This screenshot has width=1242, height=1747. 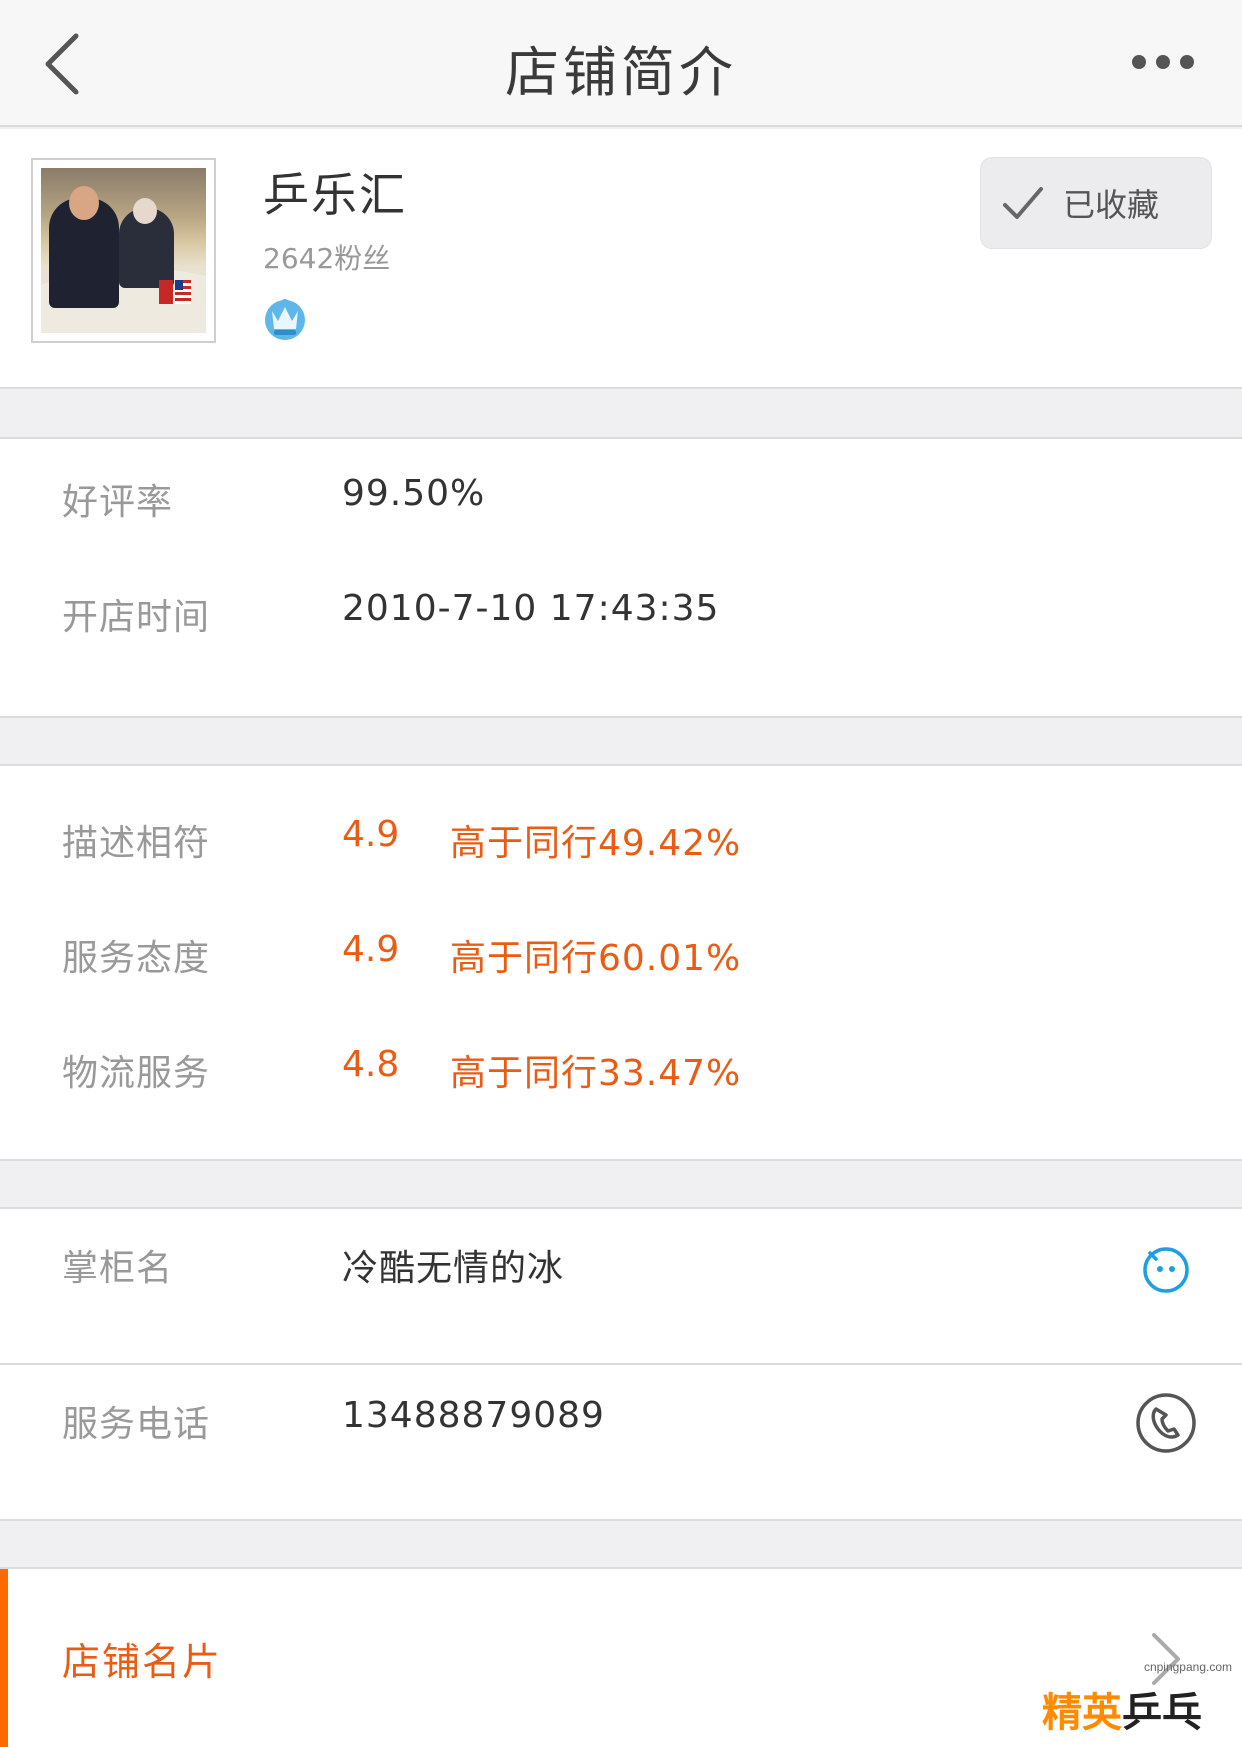 What do you see at coordinates (621, 1289) in the screenshot?
I see `owner-row: 掌柜名 冷酷无情的冰` at bounding box center [621, 1289].